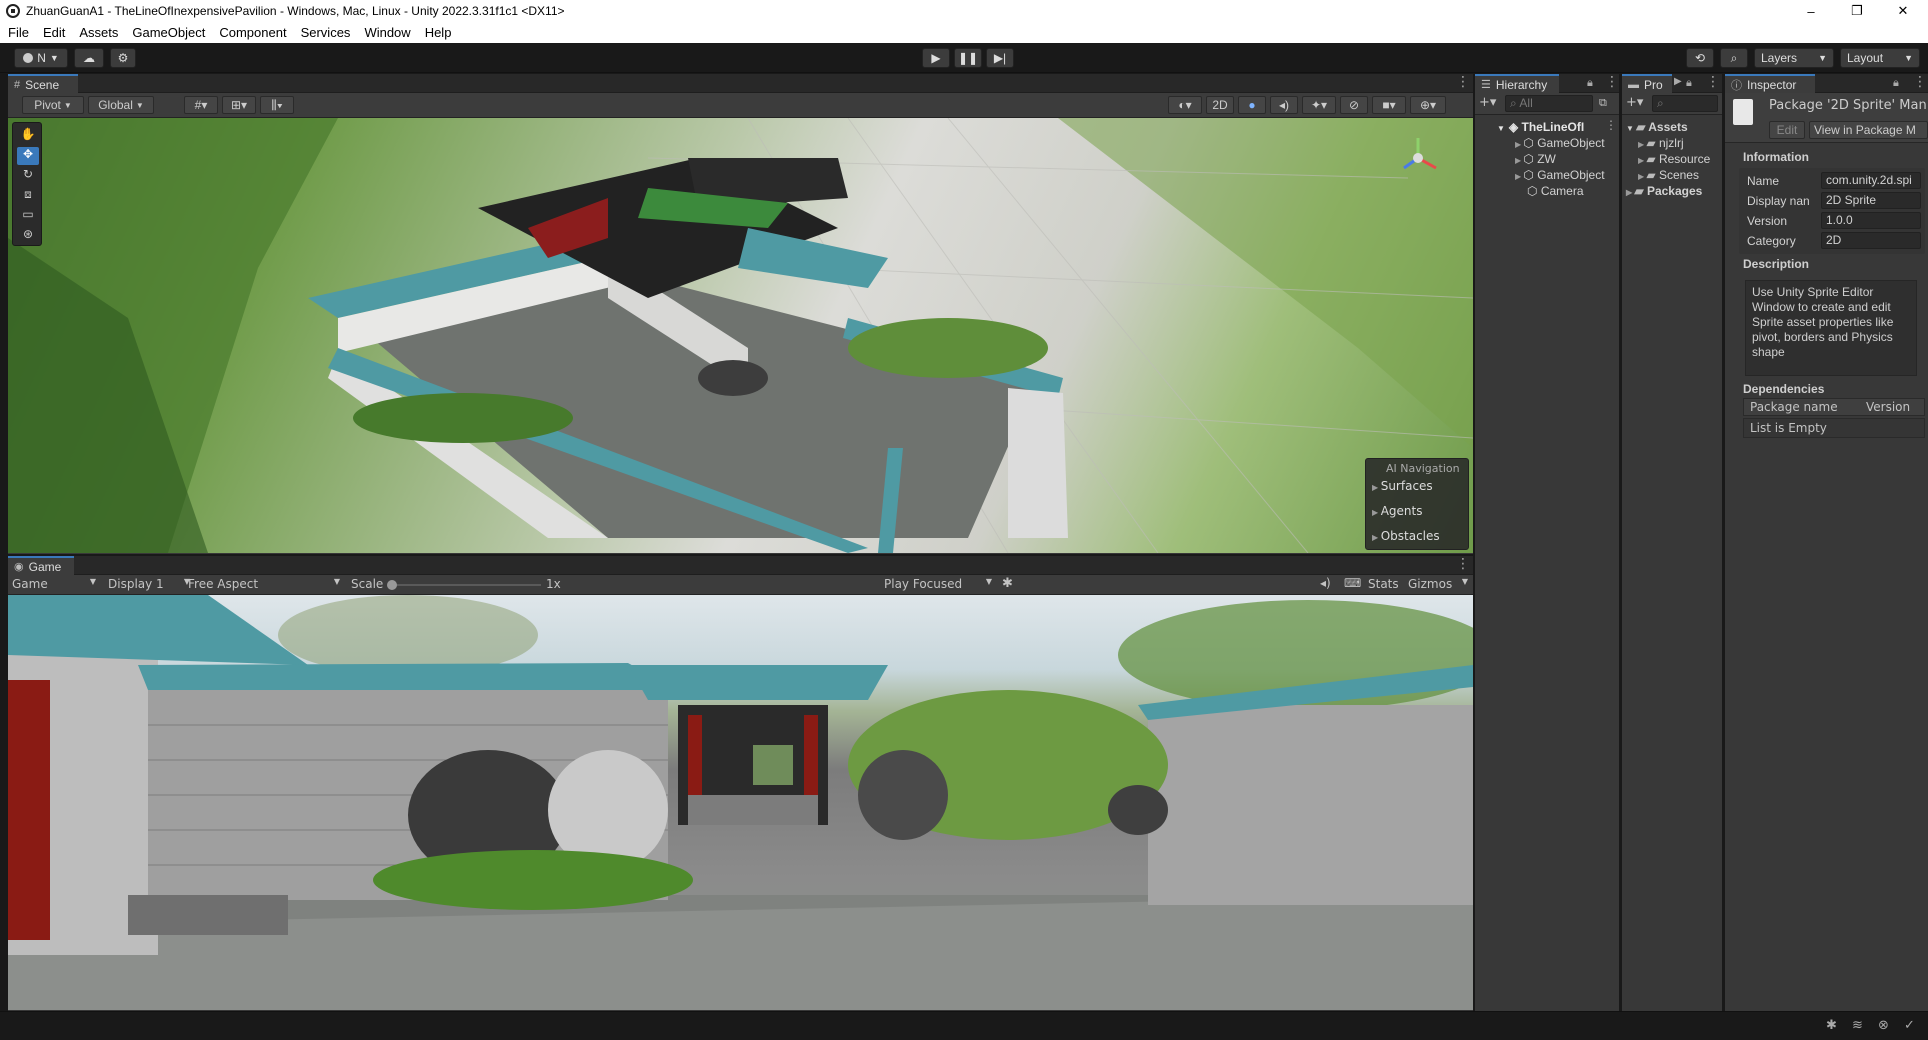  What do you see at coordinates (464, 585) in the screenshot?
I see `scale-slider` at bounding box center [464, 585].